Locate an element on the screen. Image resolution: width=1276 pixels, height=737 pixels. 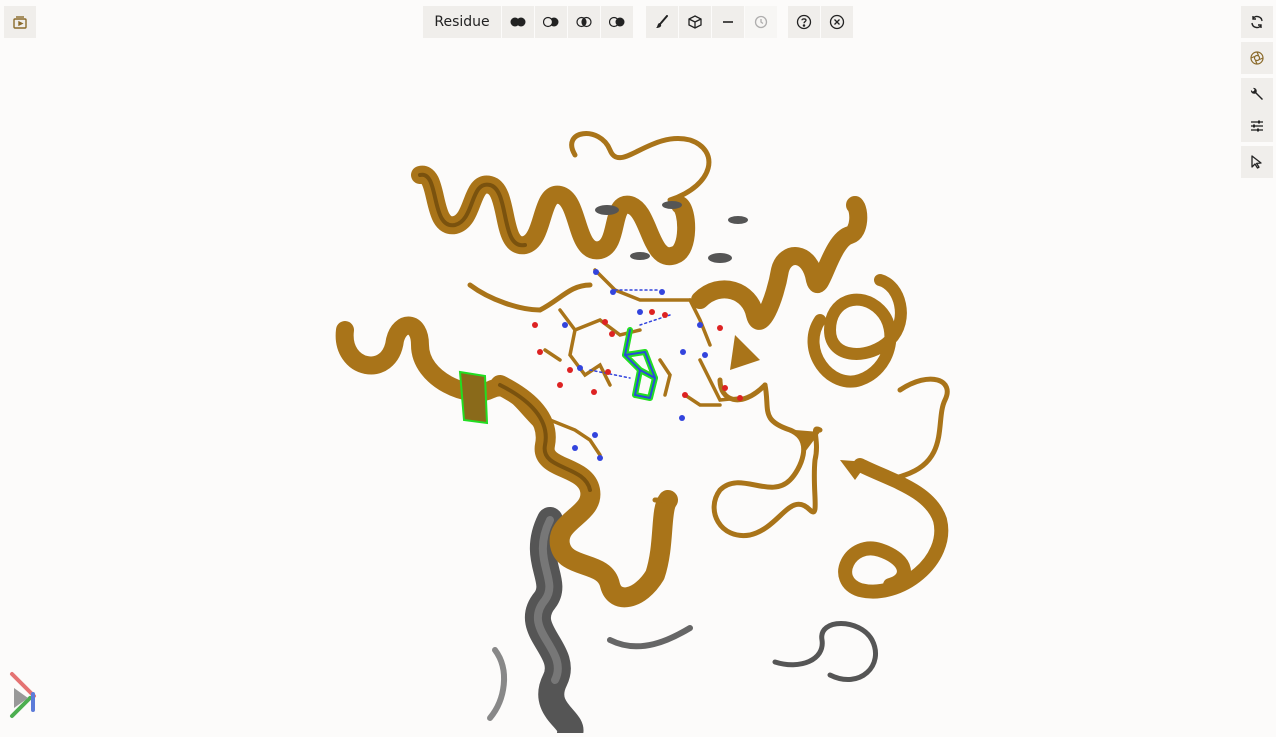
set-icon is located at coordinates (617, 22).